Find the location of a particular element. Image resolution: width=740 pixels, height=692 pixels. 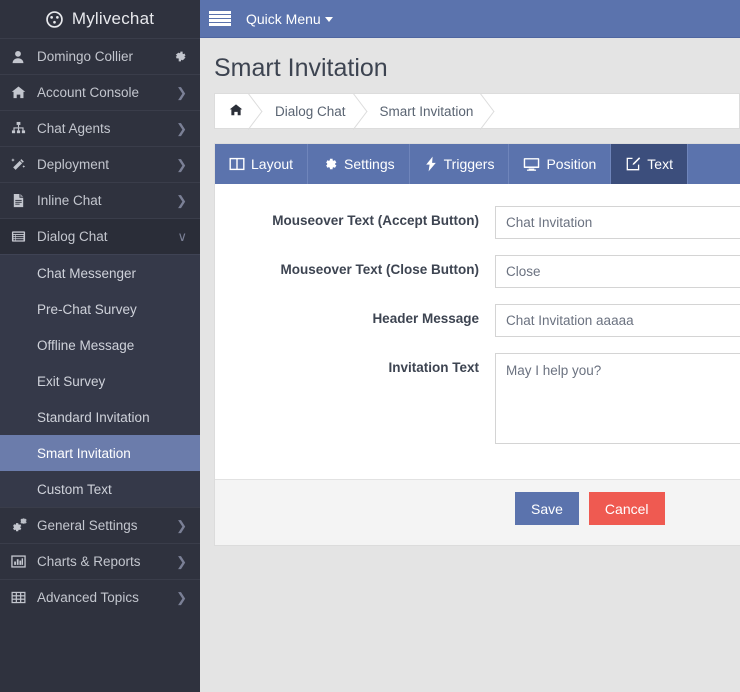

tab-label: Text is located at coordinates (660, 164).